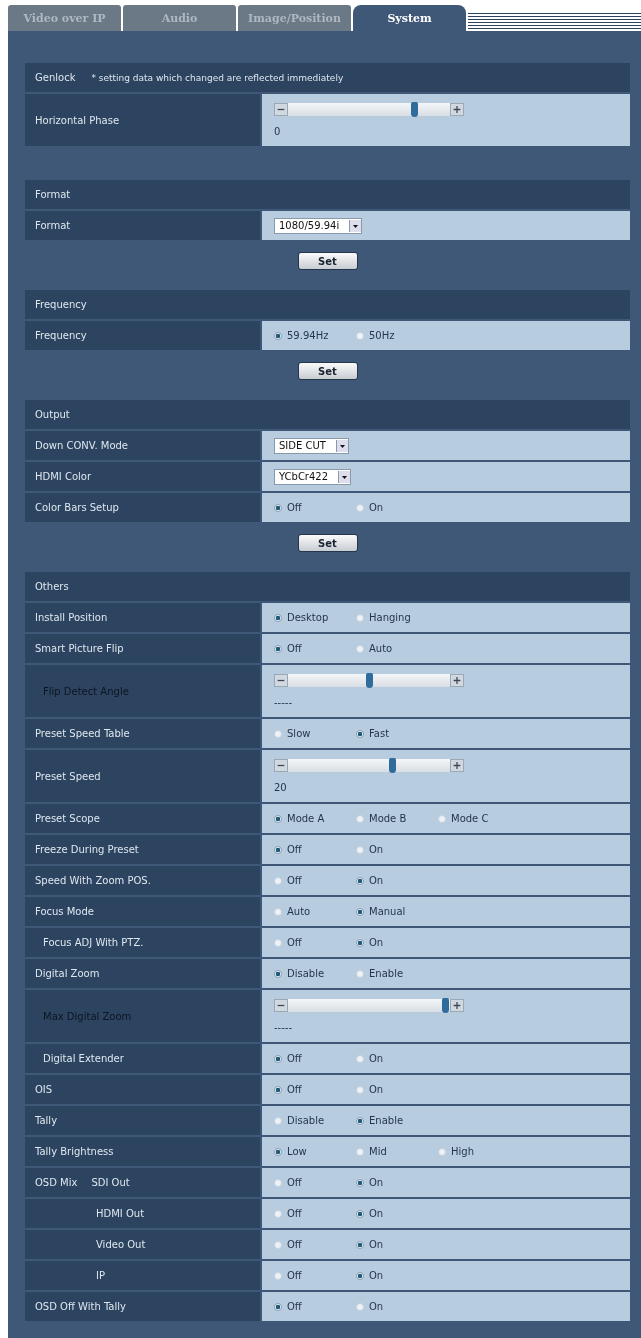 This screenshot has height=1338, width=641. Describe the element at coordinates (284, 702) in the screenshot. I see `value-reading: -----` at that location.